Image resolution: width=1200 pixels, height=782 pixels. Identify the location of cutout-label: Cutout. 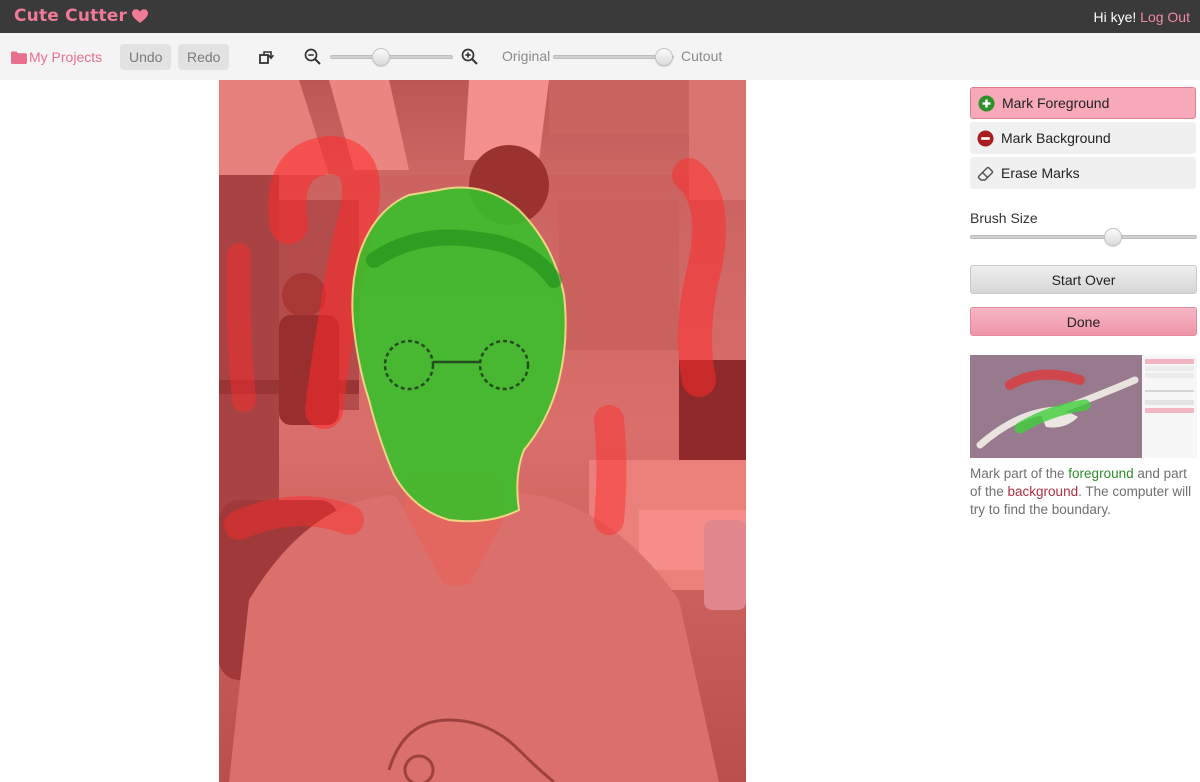
(702, 56).